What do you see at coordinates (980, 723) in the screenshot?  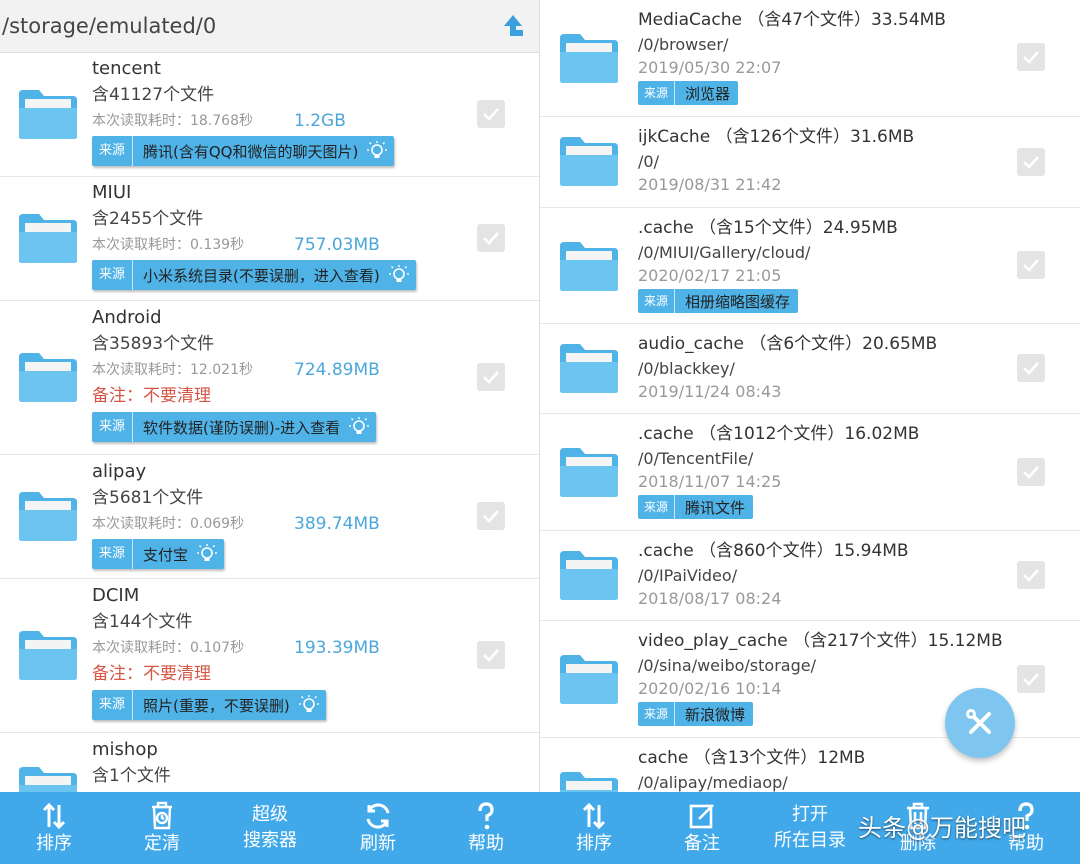 I see `tools-fab-button` at bounding box center [980, 723].